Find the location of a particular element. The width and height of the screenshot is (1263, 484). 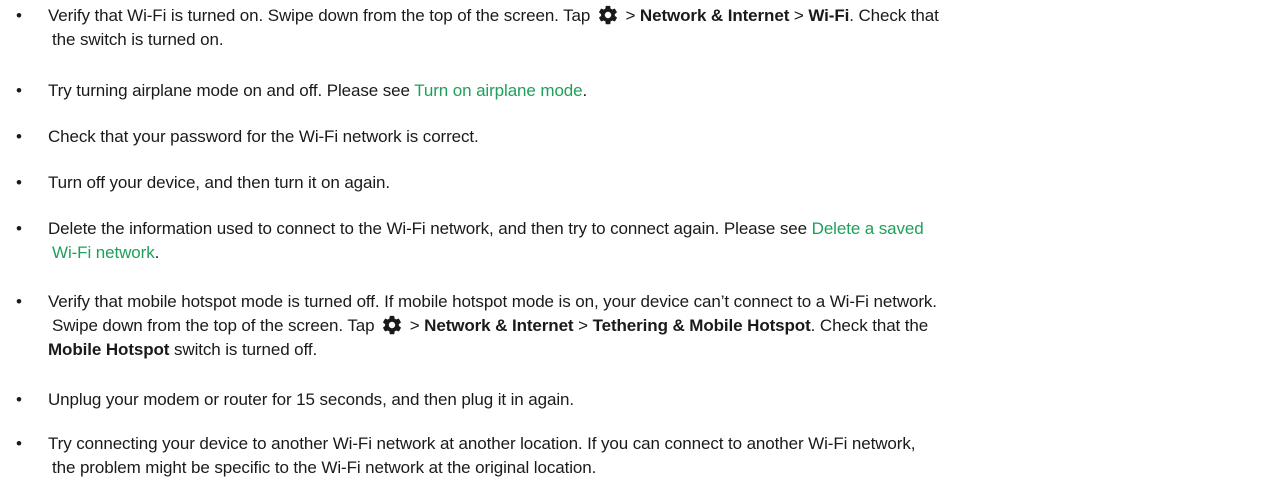

bold-text: Wi-Fi is located at coordinates (829, 15).